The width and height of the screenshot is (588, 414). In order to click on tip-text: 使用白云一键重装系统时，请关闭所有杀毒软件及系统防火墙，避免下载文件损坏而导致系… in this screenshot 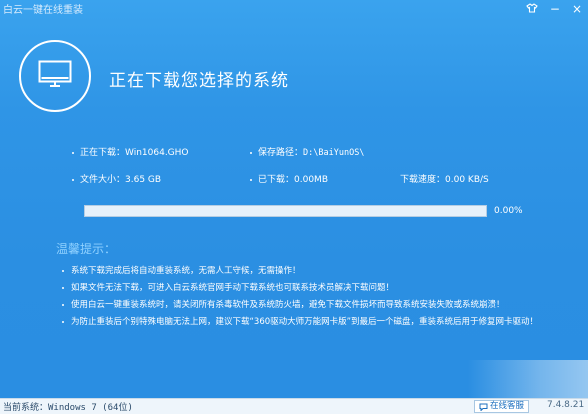, I will do `click(288, 305)`.